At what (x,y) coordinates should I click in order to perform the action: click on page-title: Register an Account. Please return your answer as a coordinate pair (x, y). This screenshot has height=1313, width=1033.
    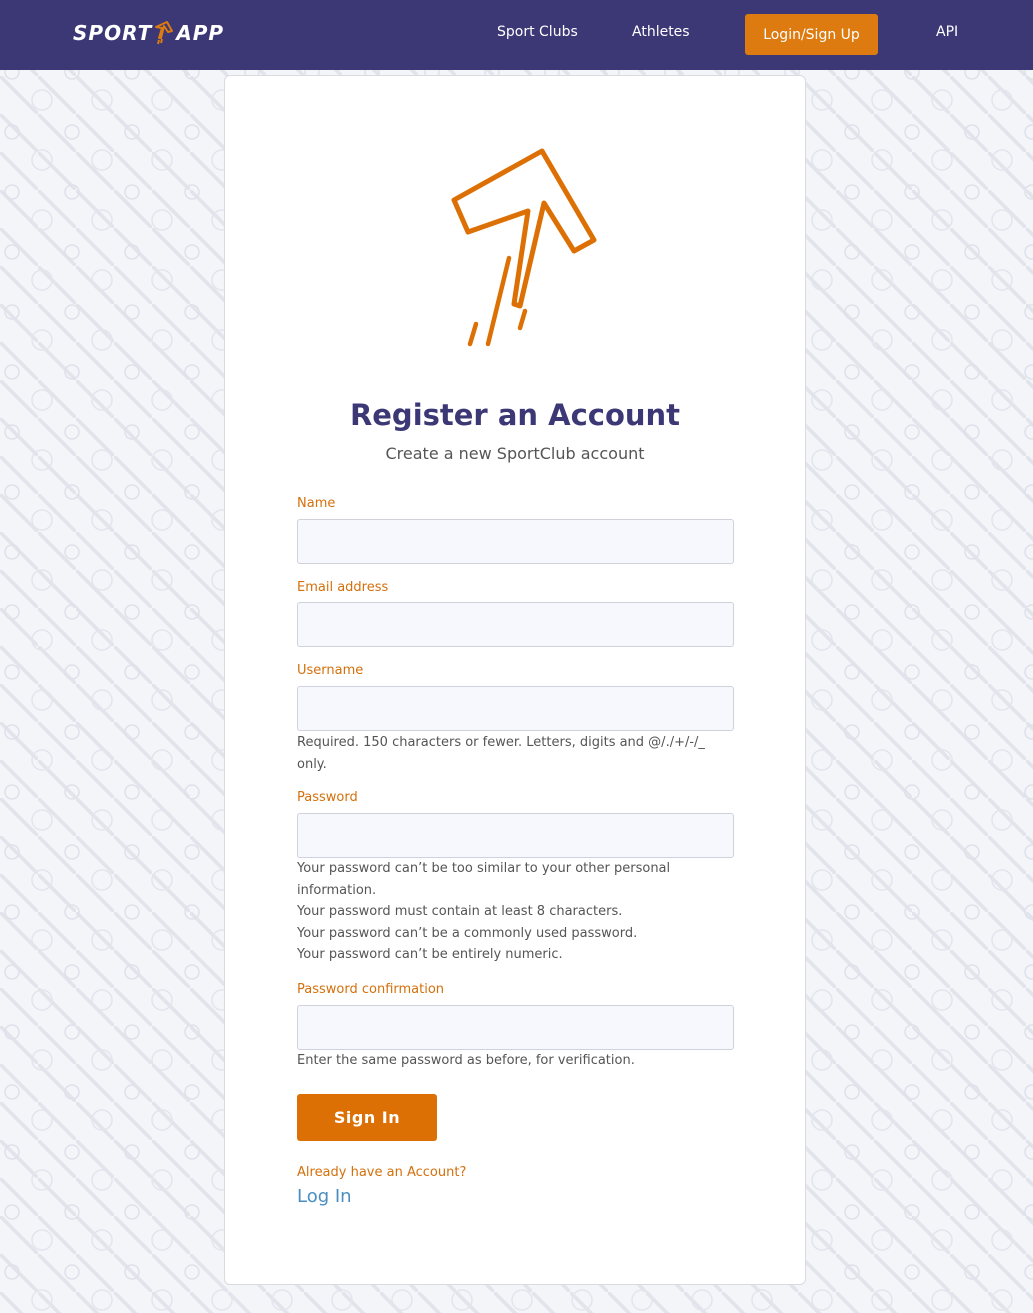
    Looking at the image, I should click on (515, 415).